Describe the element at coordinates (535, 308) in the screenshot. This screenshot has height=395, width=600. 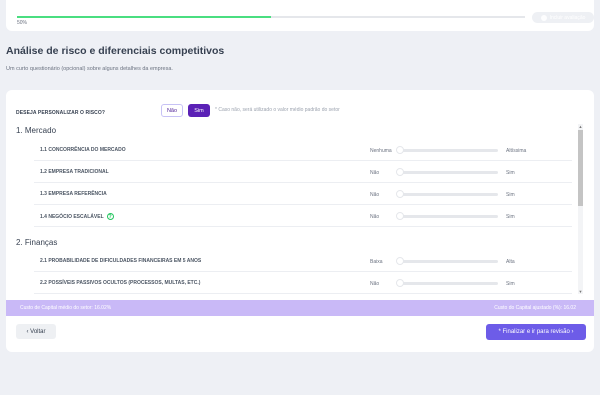
I see `adjusted-cost: Custo do Capital ajustado (%): 16.02` at that location.